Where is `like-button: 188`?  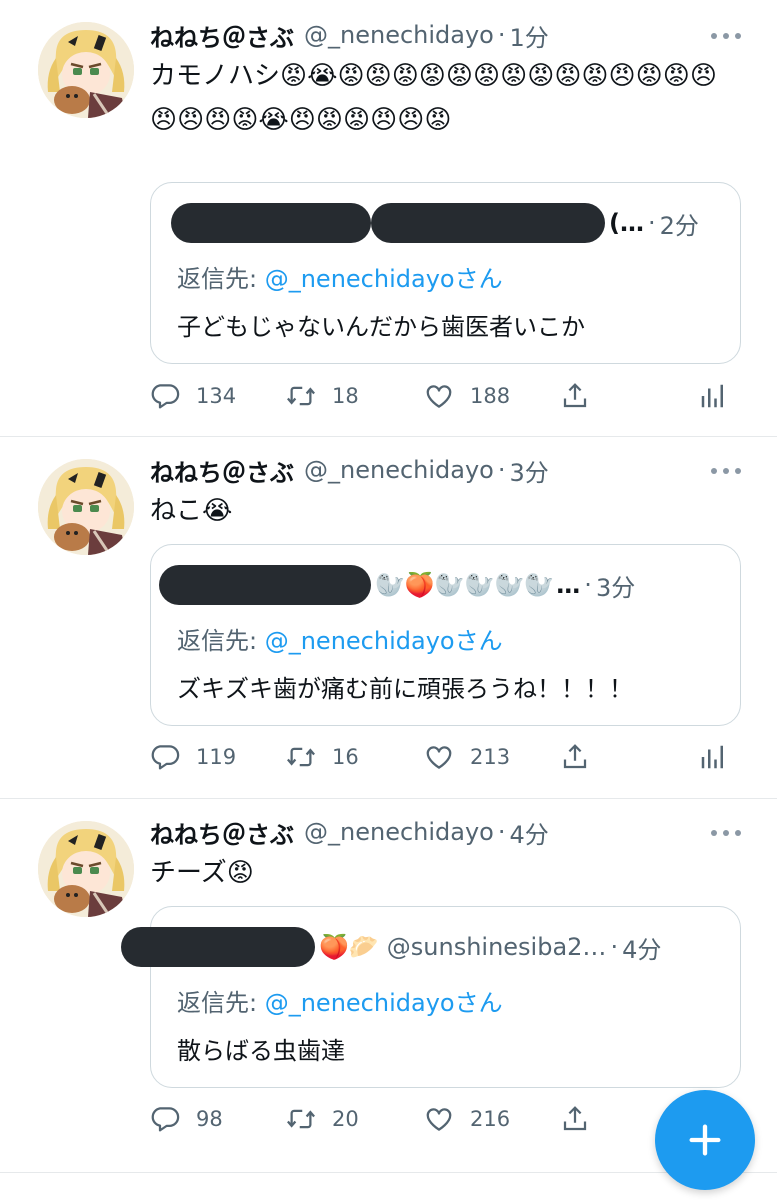
like-button: 188 is located at coordinates (467, 396).